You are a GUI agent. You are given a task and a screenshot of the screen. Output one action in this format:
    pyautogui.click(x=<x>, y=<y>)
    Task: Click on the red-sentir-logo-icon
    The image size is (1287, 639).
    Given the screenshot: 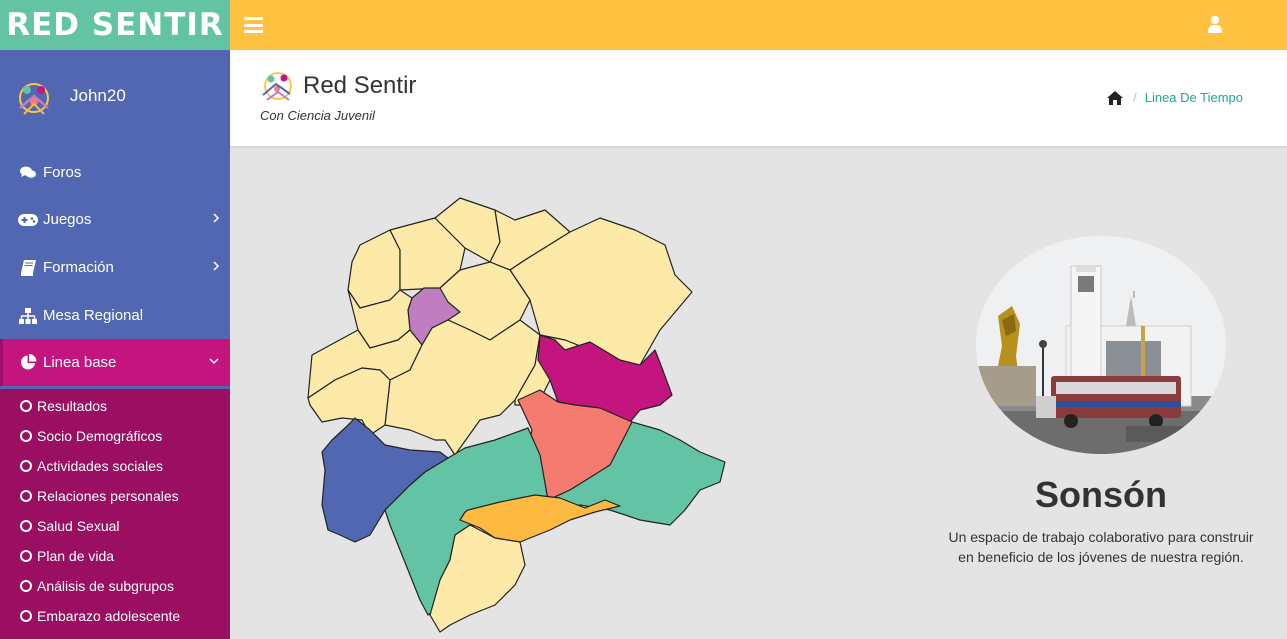 What is the action you would take?
    pyautogui.click(x=277, y=86)
    